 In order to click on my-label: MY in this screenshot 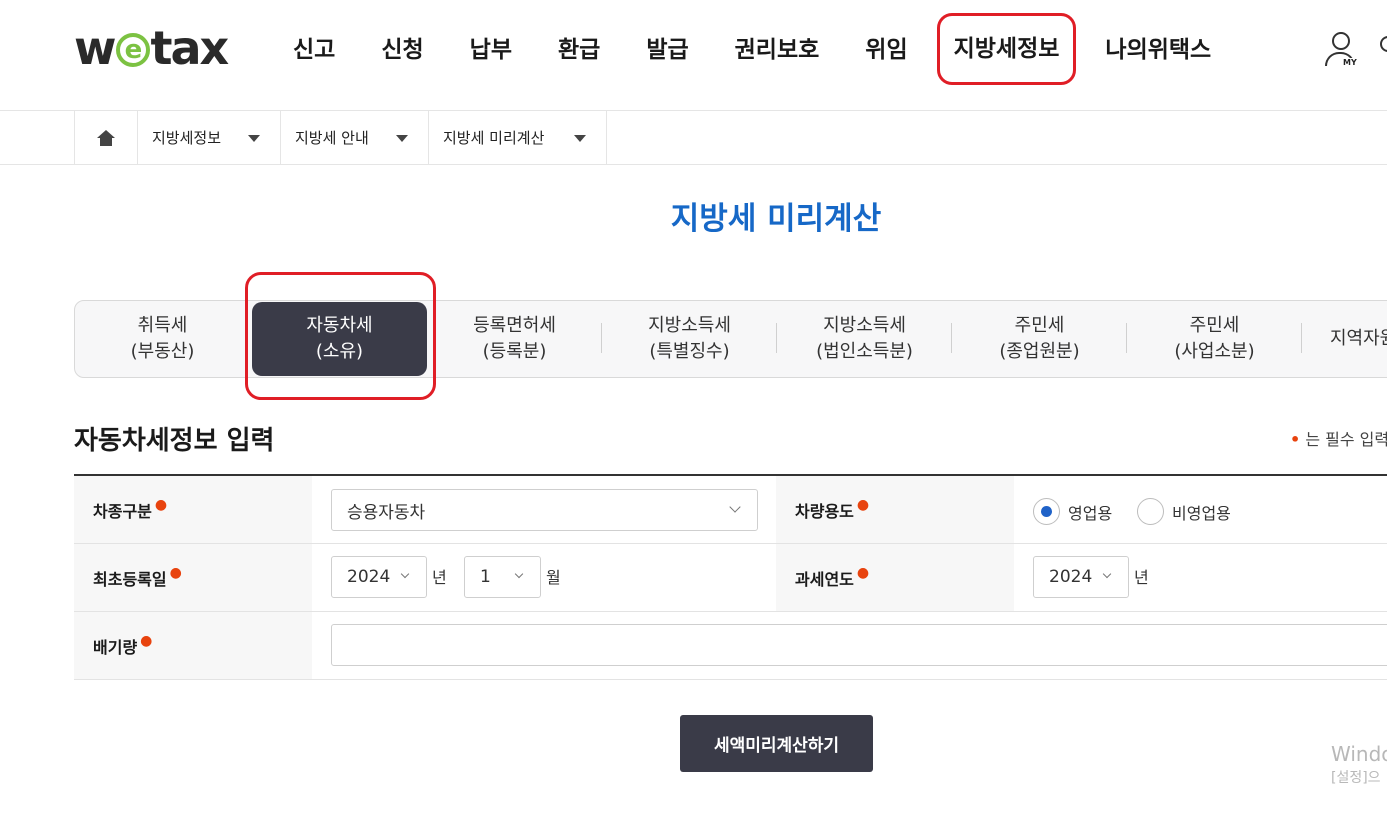, I will do `click(1350, 62)`.